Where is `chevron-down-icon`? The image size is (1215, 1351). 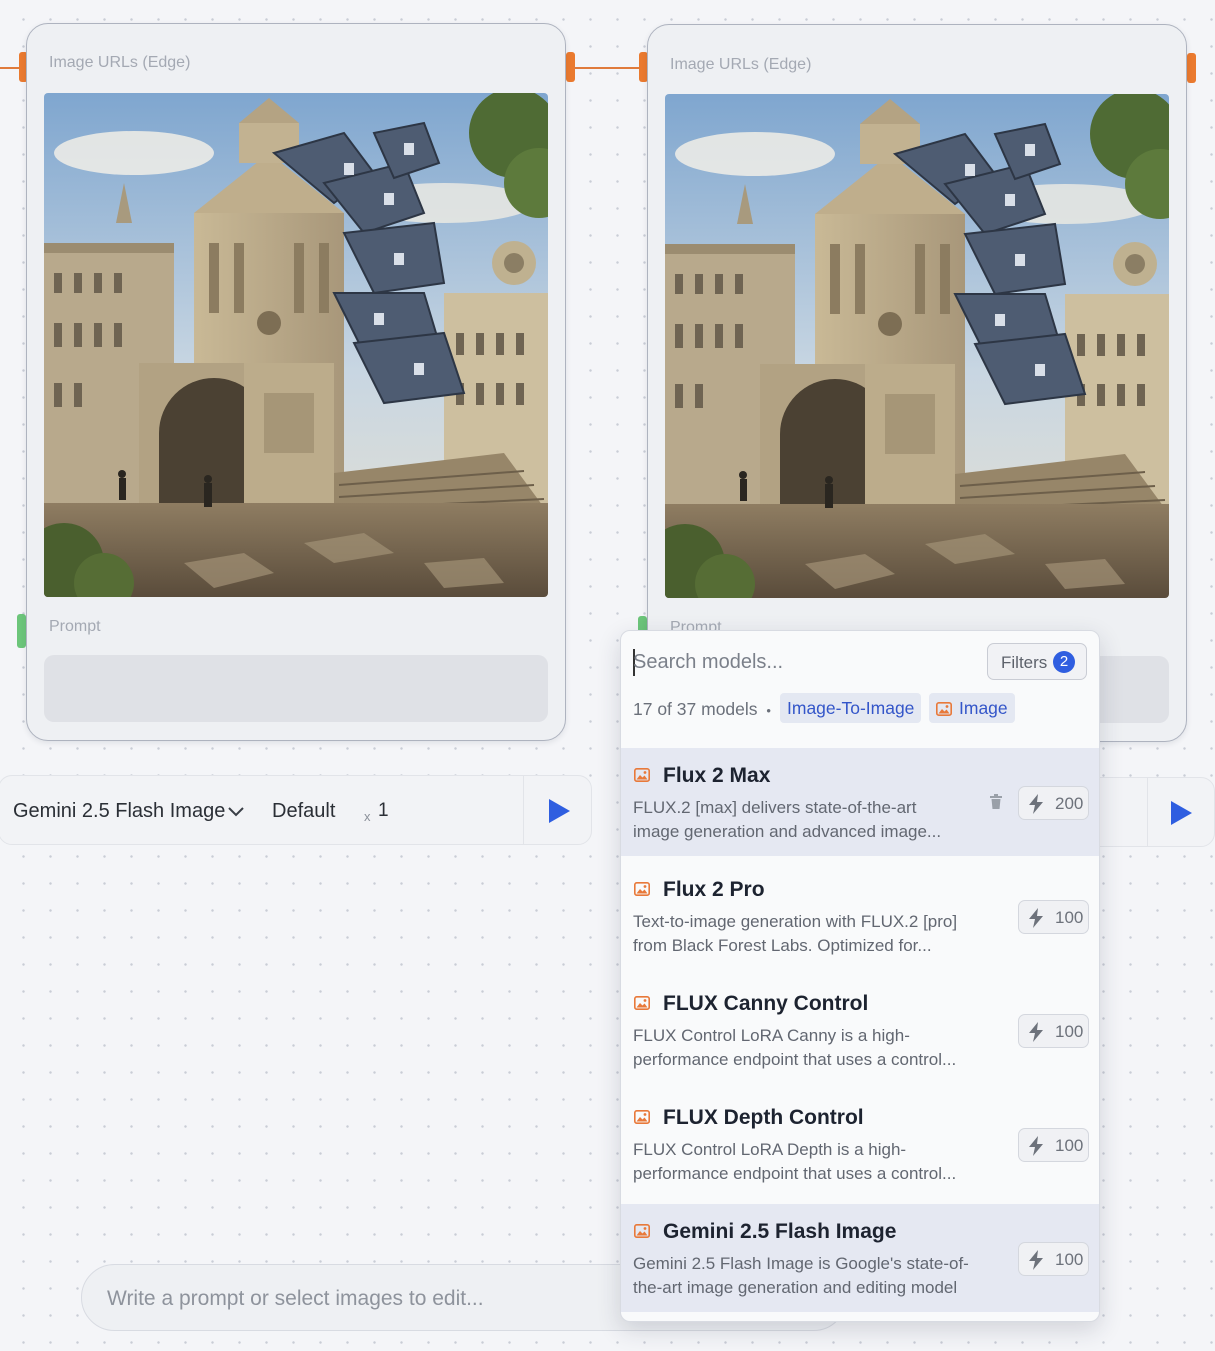 chevron-down-icon is located at coordinates (236, 812).